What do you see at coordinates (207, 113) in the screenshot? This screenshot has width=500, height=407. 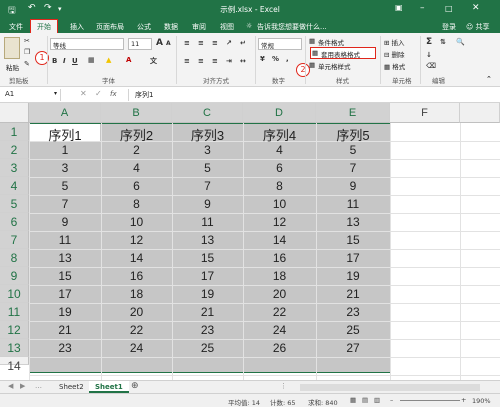 I see `column-header-c: C` at bounding box center [207, 113].